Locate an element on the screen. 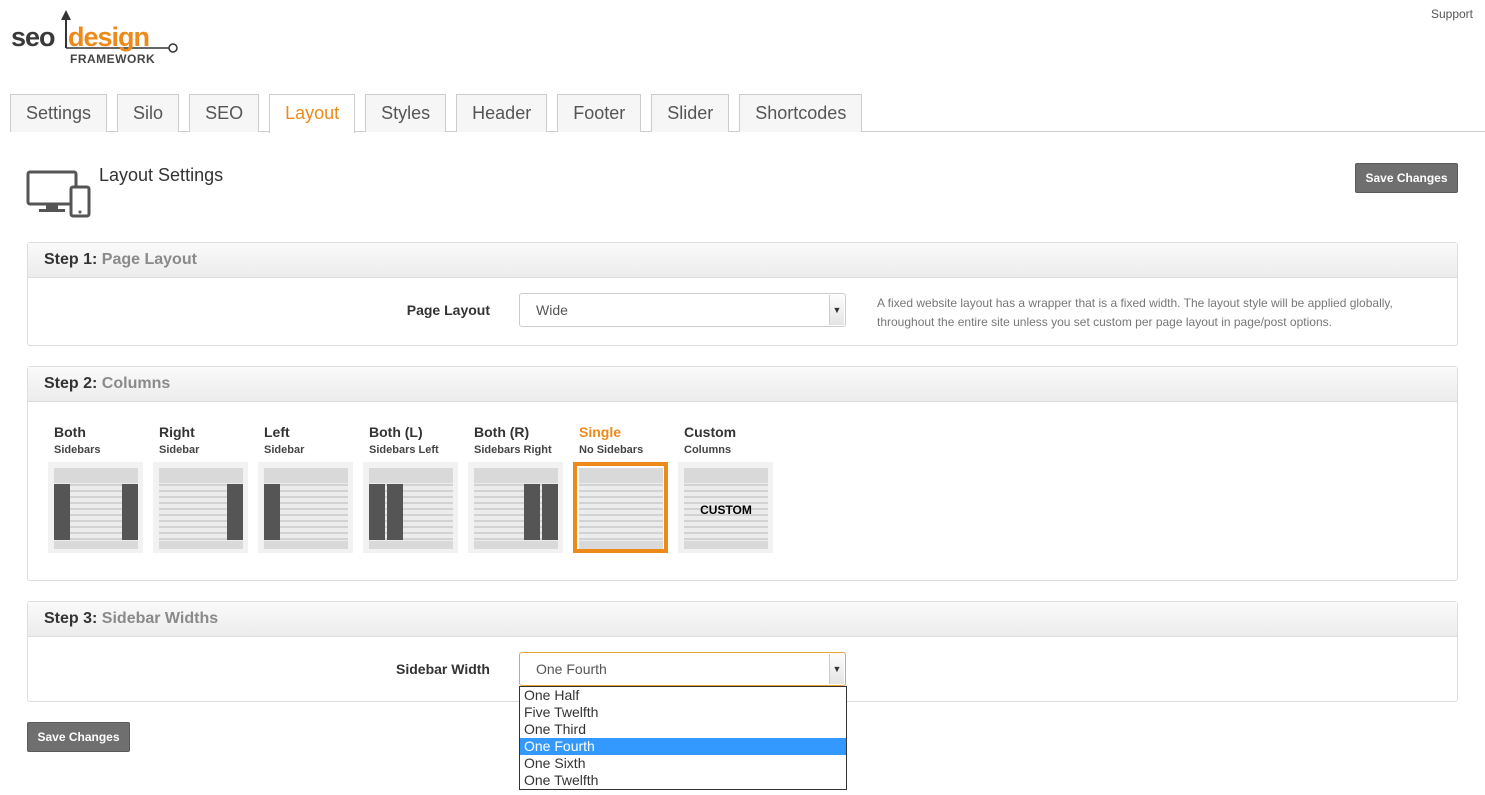  column-option-single: Single No Sidebars is located at coordinates (620, 488).